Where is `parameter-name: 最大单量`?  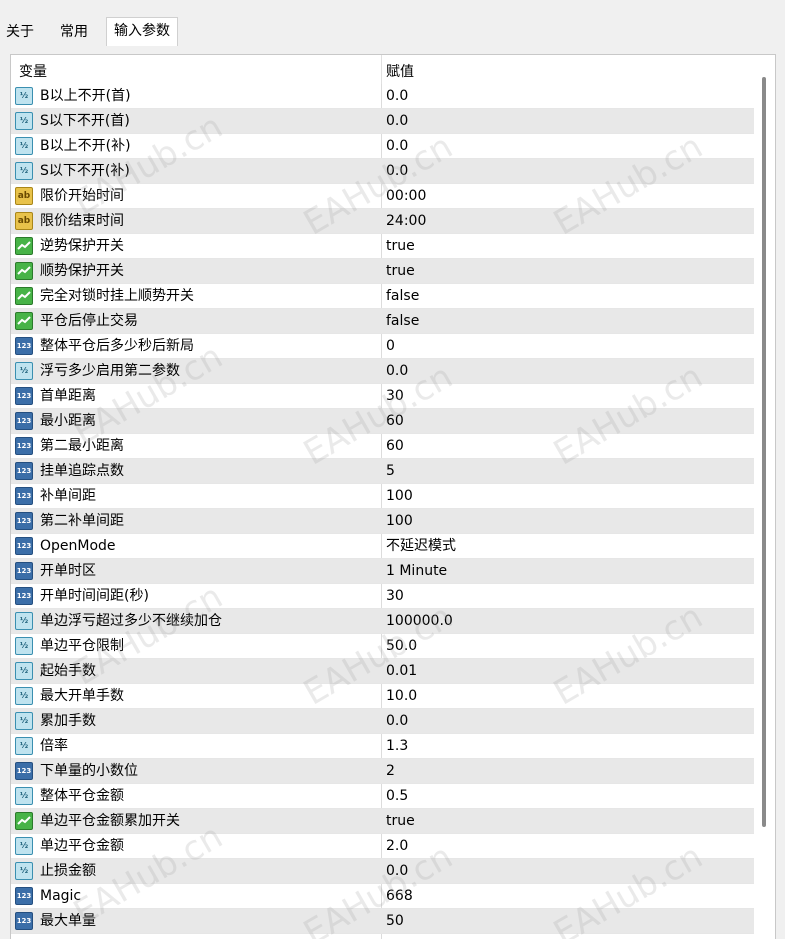
parameter-name: 最大单量 is located at coordinates (68, 921).